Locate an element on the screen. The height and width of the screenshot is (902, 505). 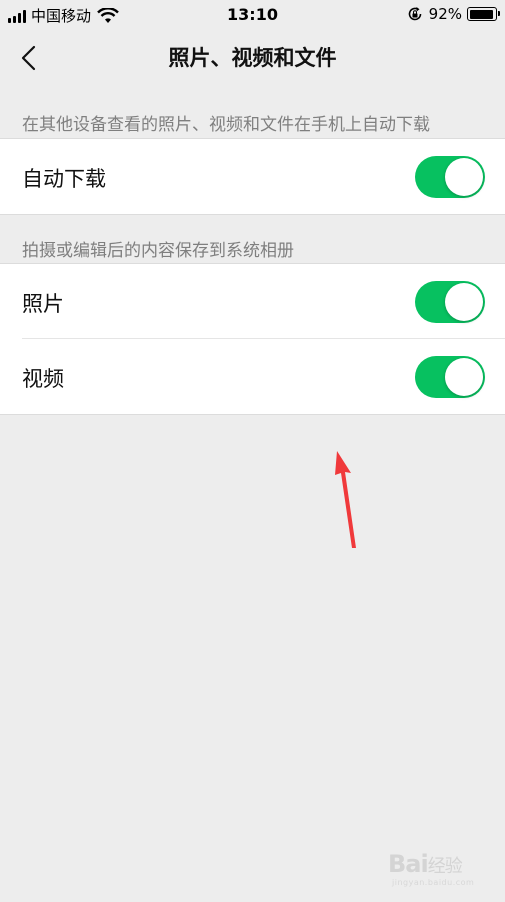
setting-row-videos: 视频 is located at coordinates (252, 376).